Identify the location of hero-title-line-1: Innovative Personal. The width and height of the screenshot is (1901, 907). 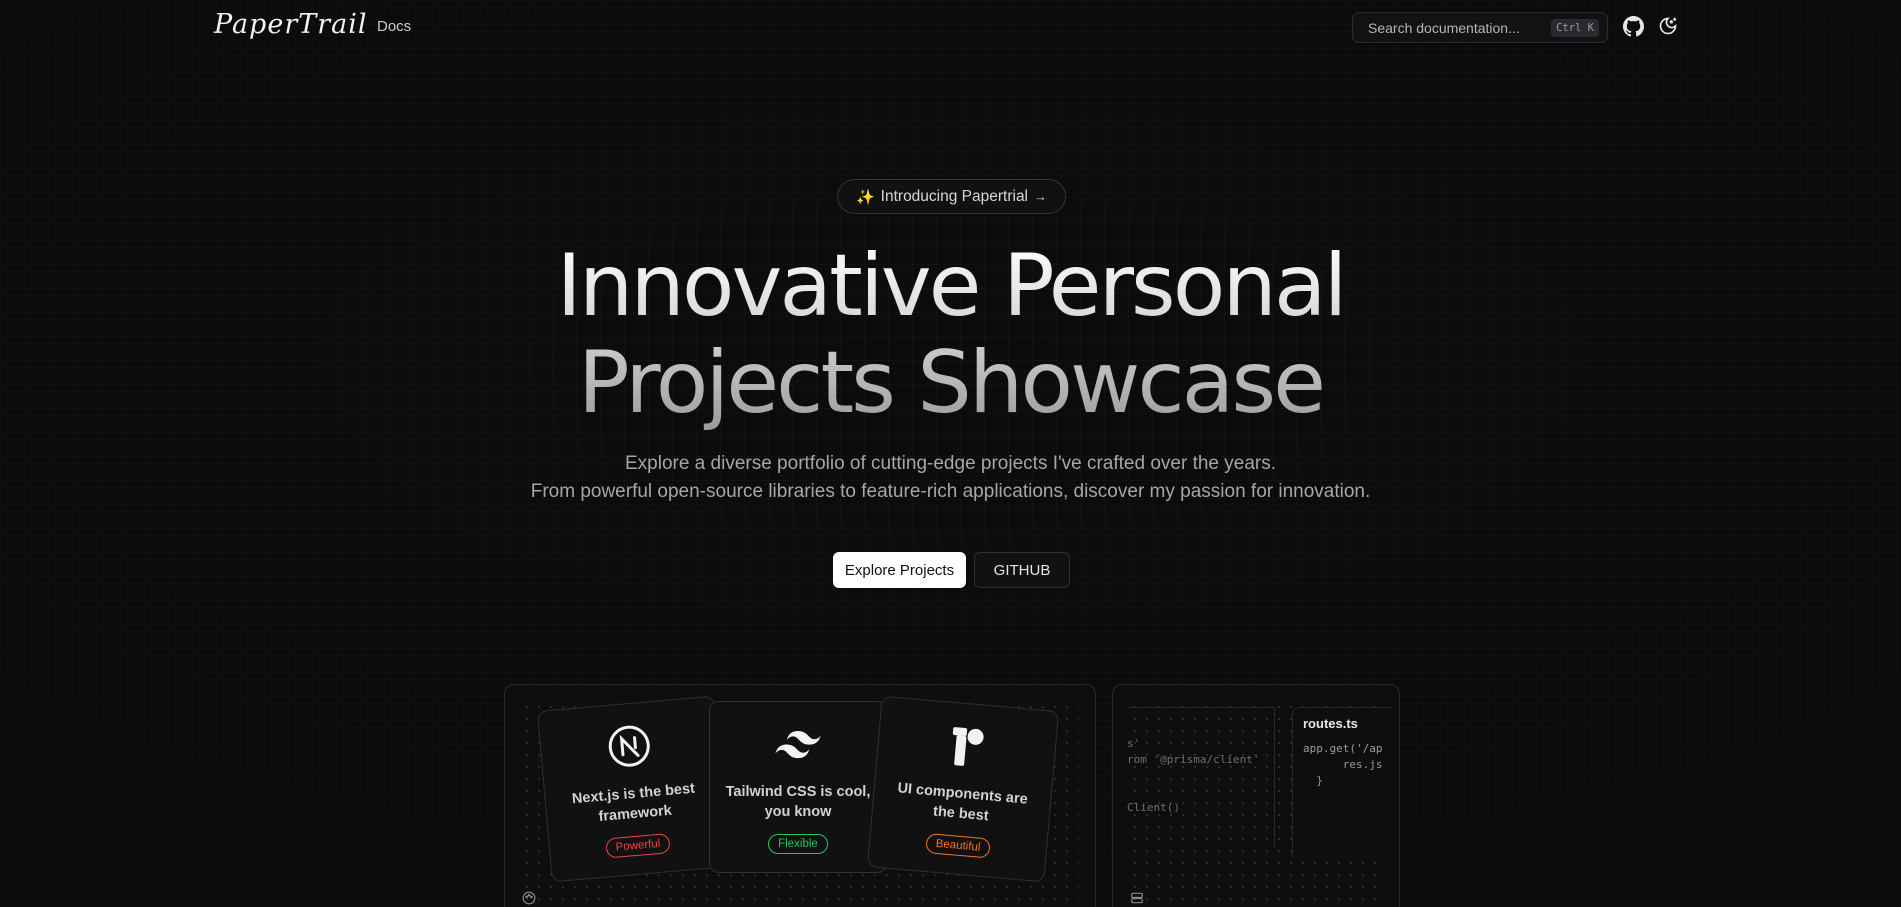
(950, 286).